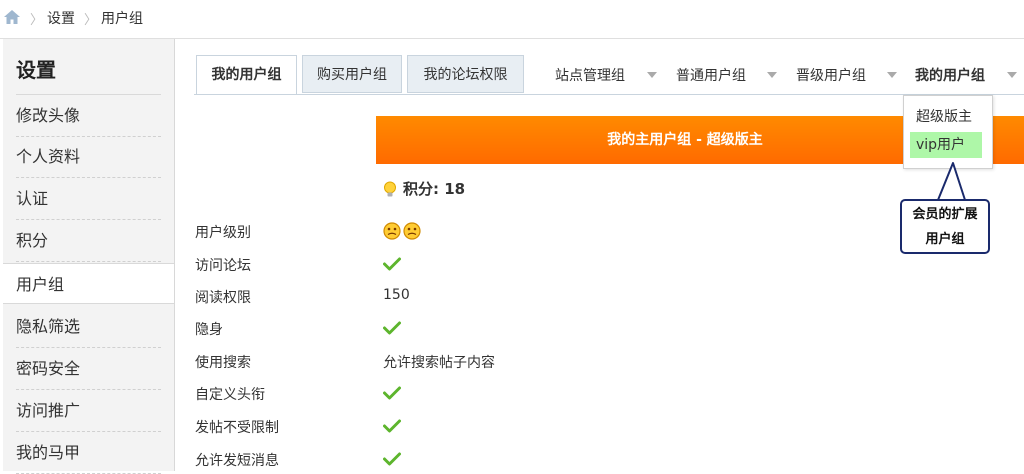 The width and height of the screenshot is (1024, 474). I want to click on group-dropdown-menu: 超级版主 vip用户, so click(948, 132).